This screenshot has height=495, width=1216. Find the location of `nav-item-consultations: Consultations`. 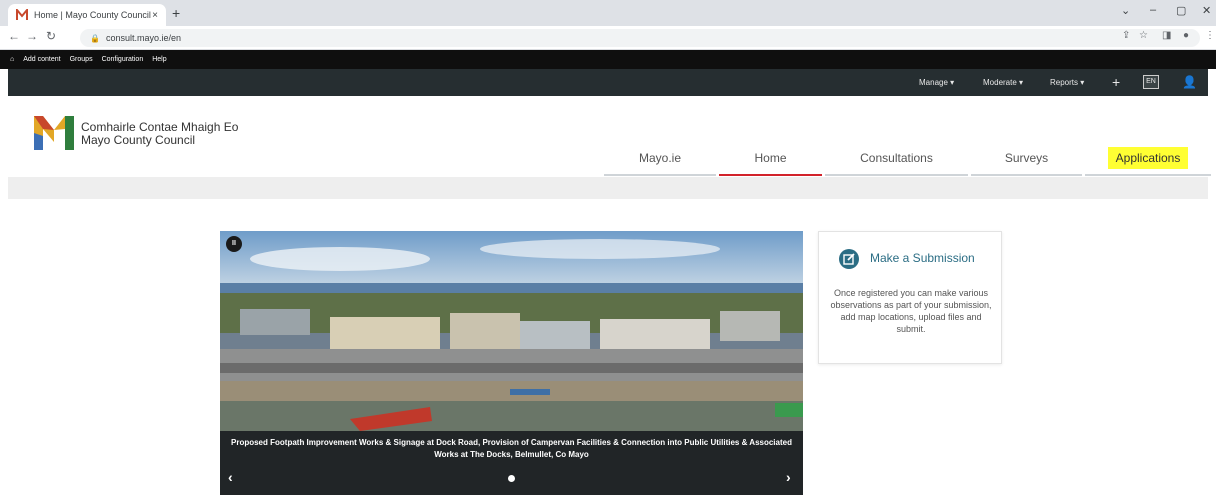

nav-item-consultations: Consultations is located at coordinates (896, 161).